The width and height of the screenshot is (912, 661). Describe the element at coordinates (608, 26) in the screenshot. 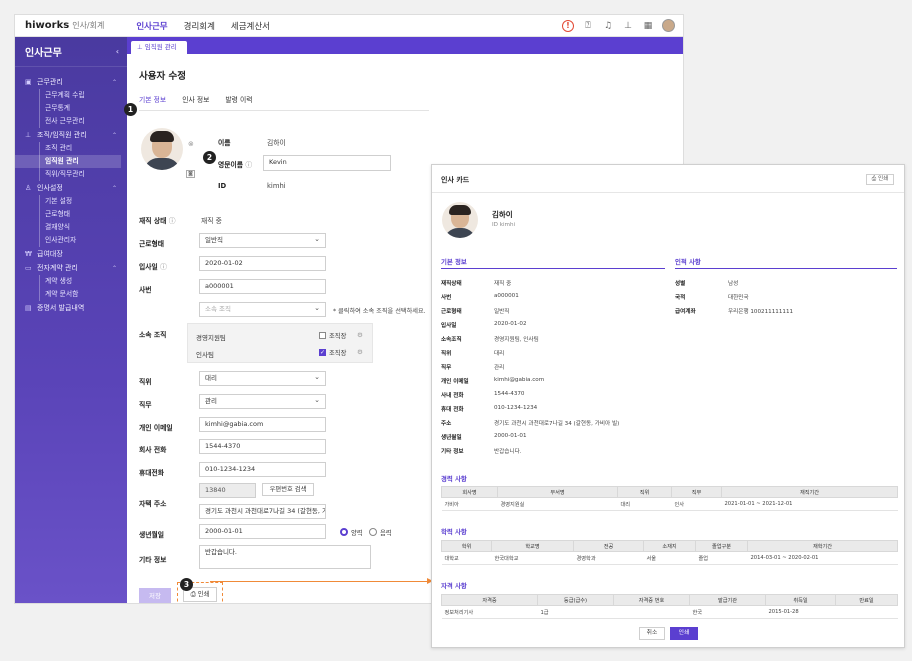

I see `bell-icon: ♫` at that location.